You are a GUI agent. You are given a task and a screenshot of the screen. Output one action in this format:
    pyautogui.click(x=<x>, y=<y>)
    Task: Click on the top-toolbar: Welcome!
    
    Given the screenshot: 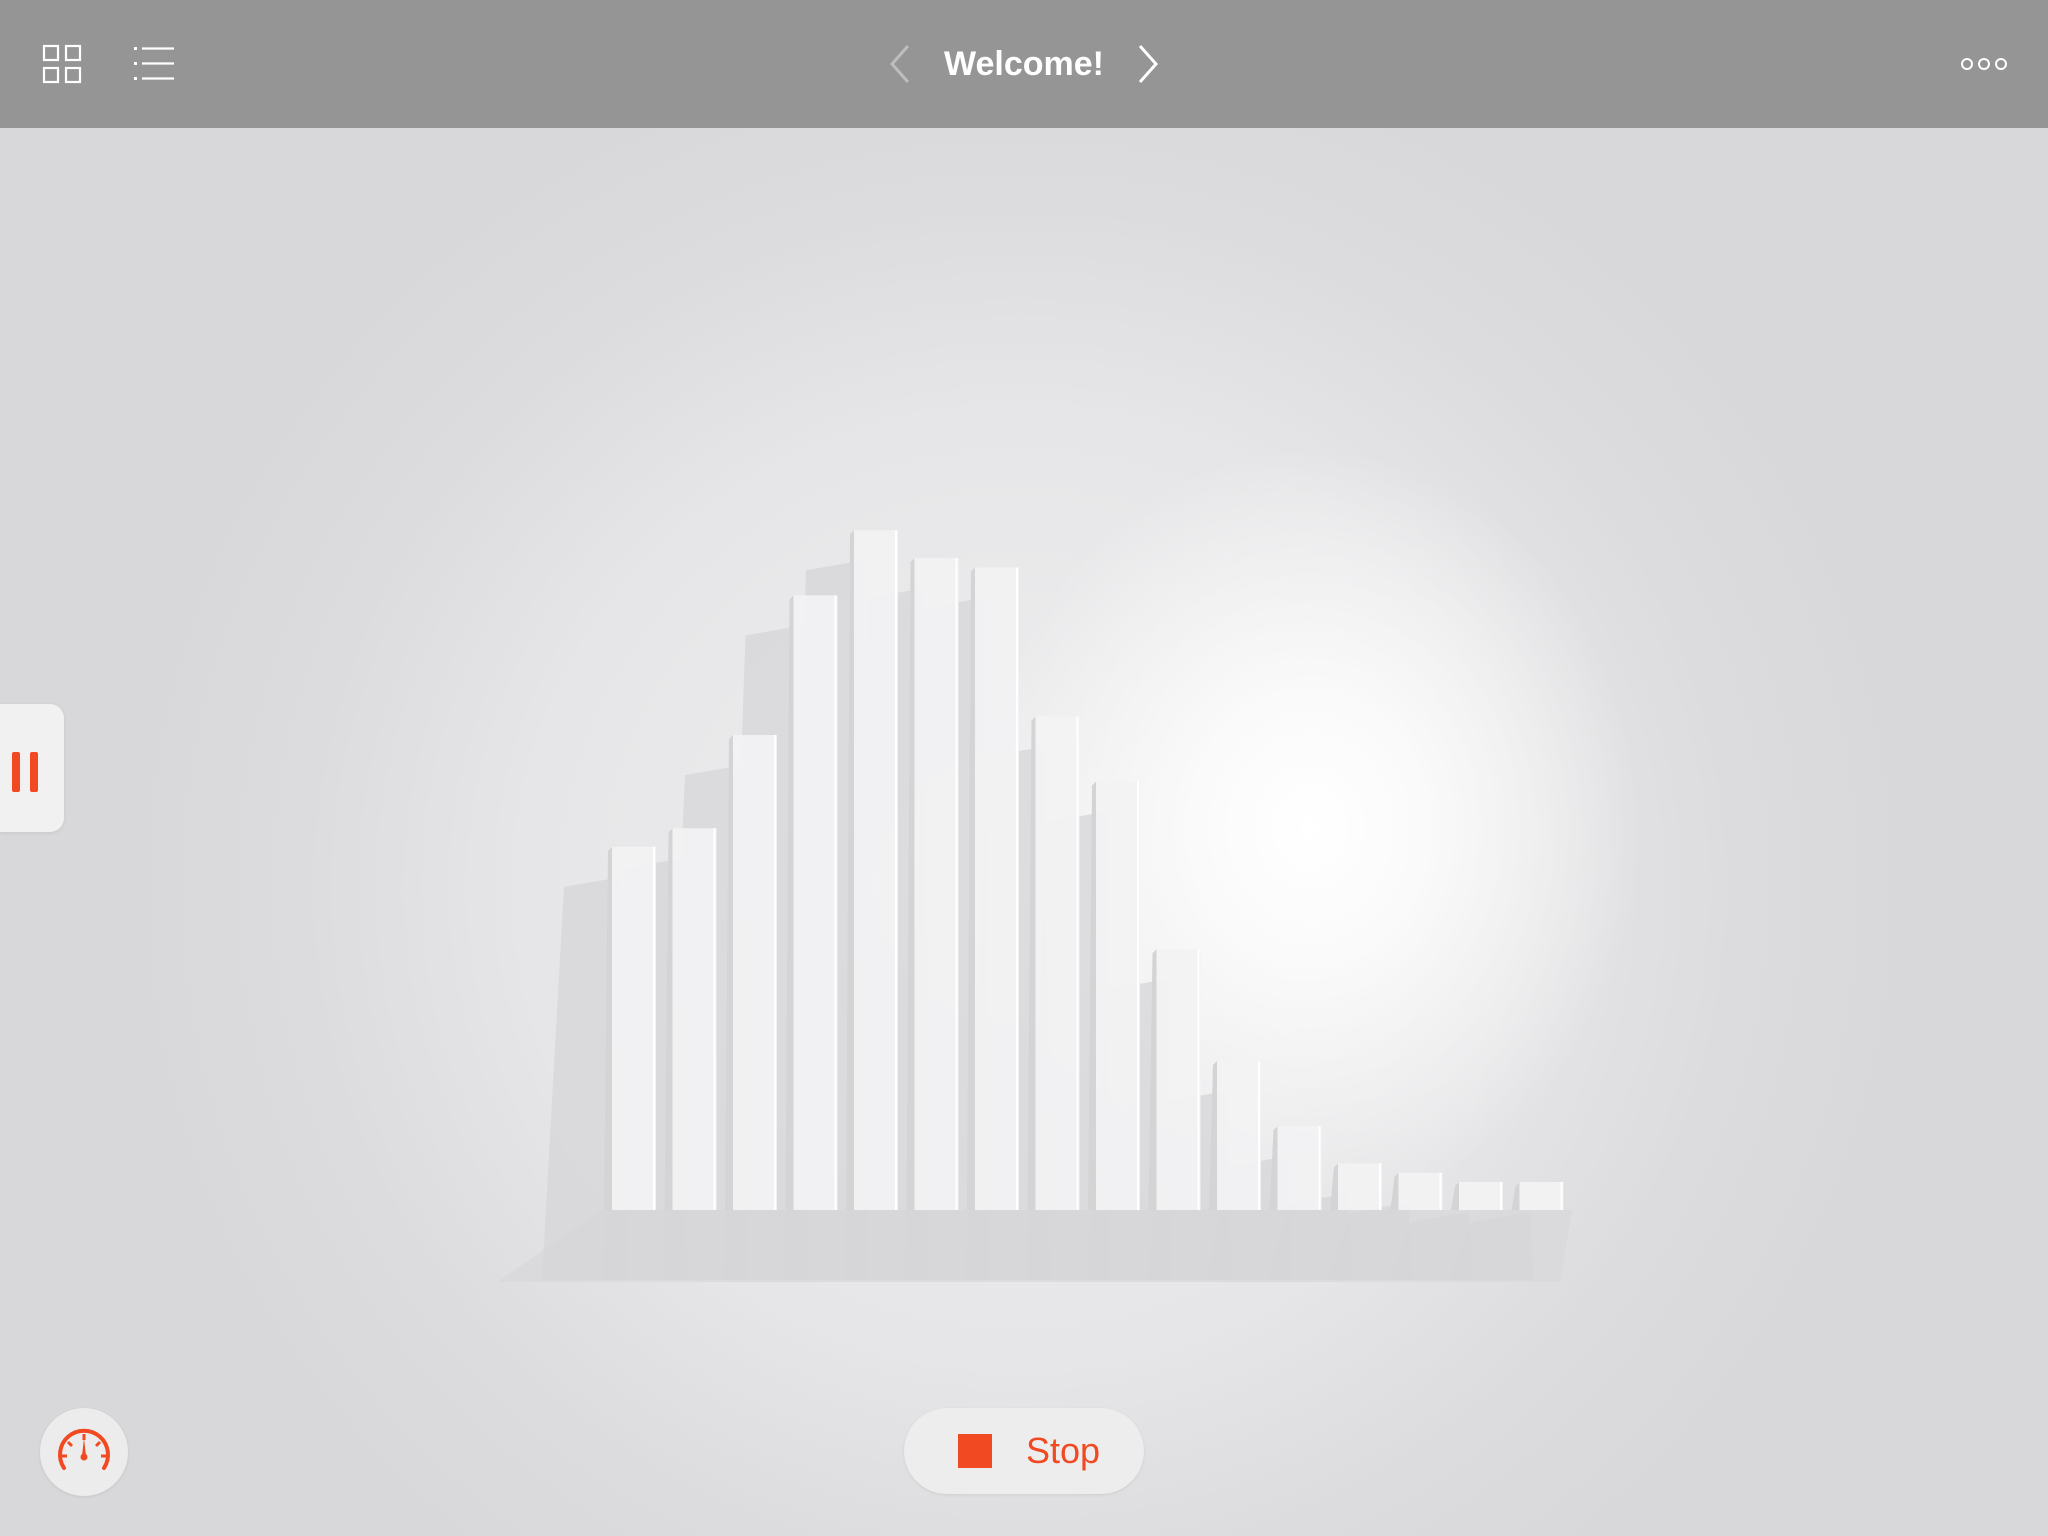 What is the action you would take?
    pyautogui.click(x=1024, y=64)
    